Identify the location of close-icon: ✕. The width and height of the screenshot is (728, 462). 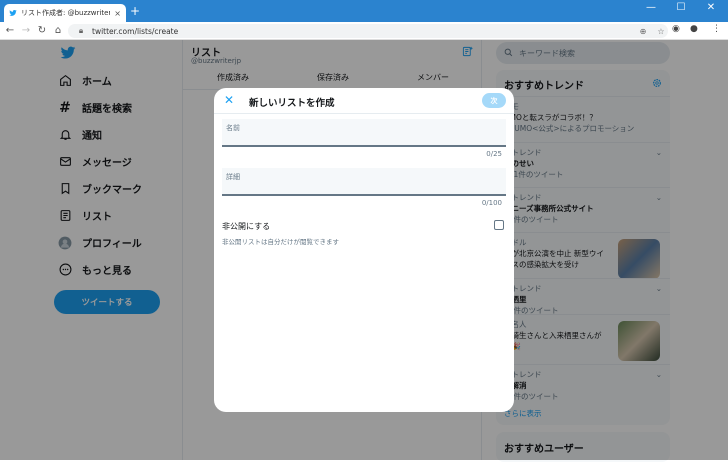
(229, 100).